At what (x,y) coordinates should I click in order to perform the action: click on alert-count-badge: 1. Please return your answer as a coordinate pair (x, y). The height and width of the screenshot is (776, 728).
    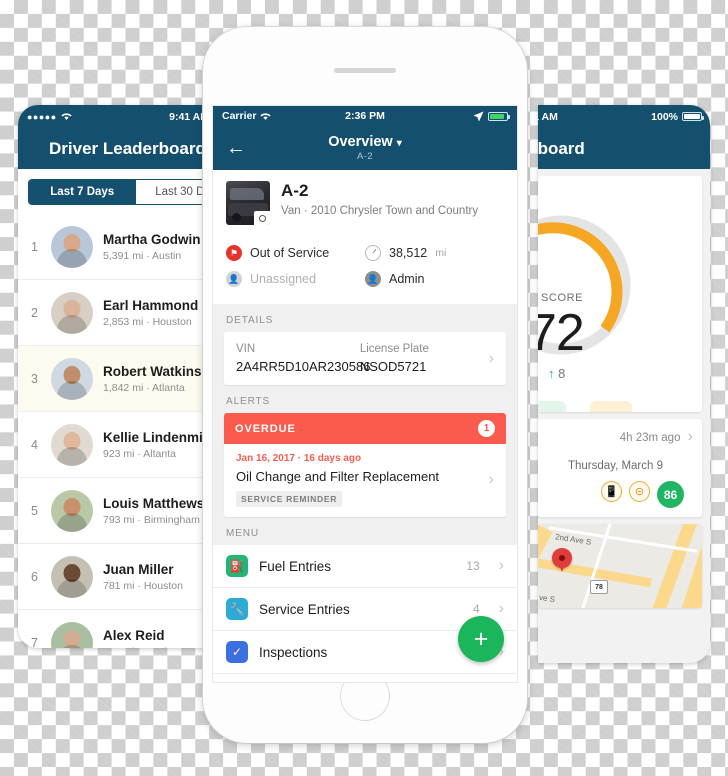
    Looking at the image, I should click on (486, 428).